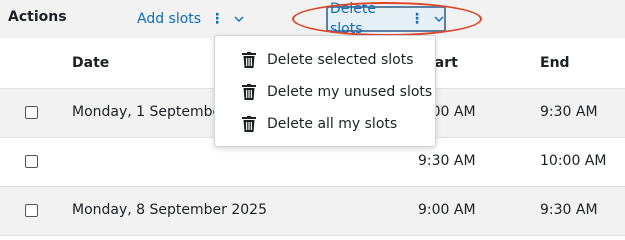  Describe the element at coordinates (353, 19) in the screenshot. I see `delete-slots-label: Delete slots` at that location.